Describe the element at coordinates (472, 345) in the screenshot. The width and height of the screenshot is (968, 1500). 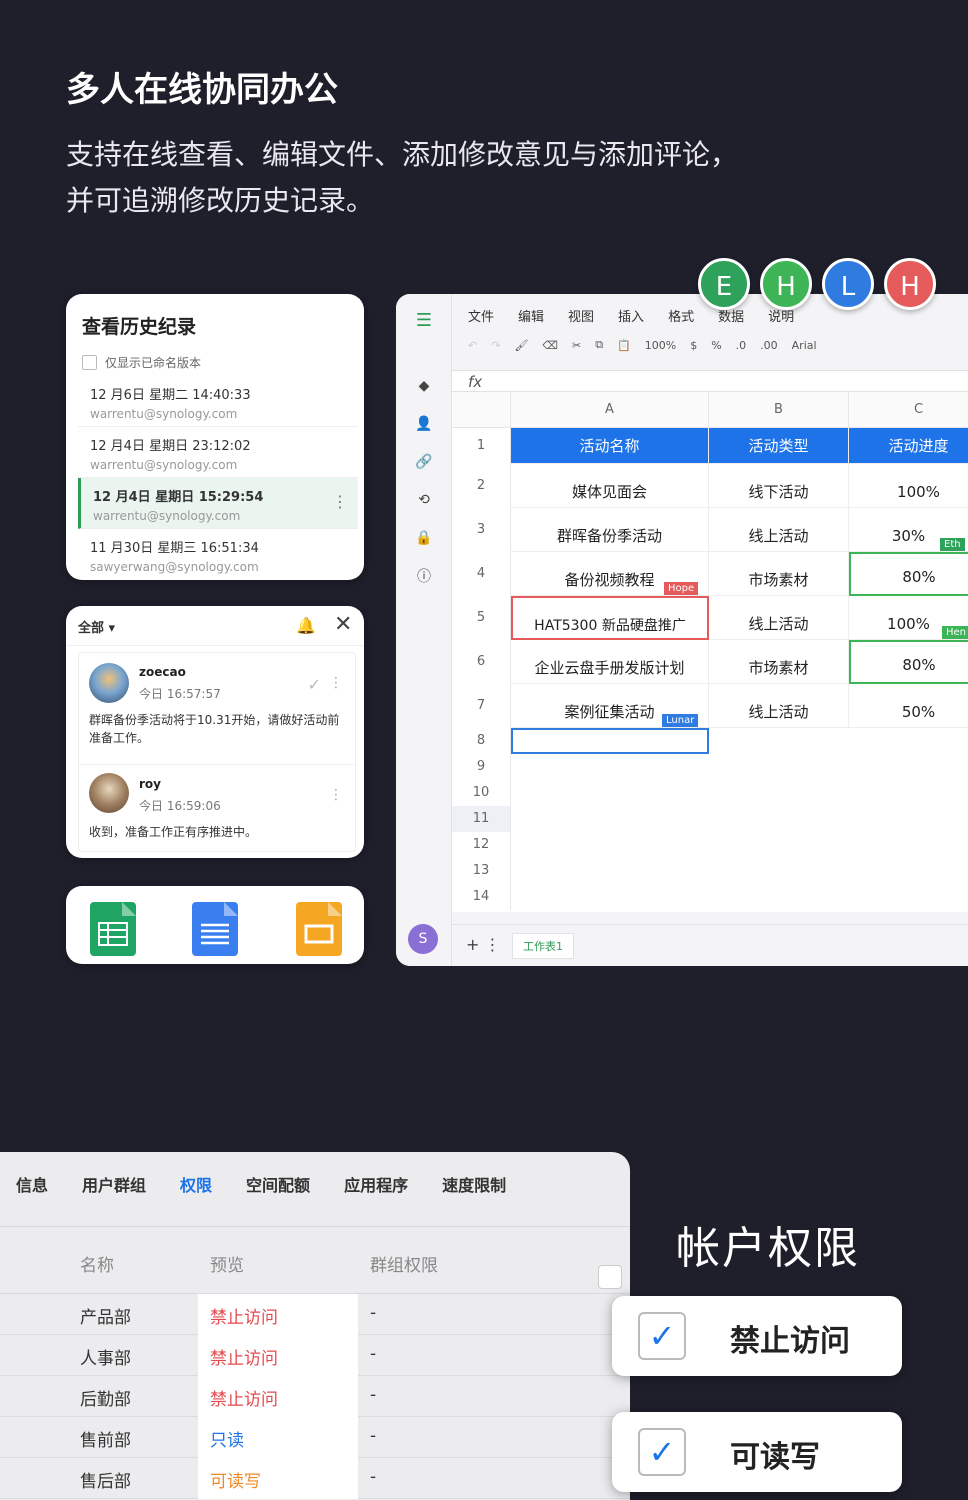
I see `undo-icon: ↶` at that location.